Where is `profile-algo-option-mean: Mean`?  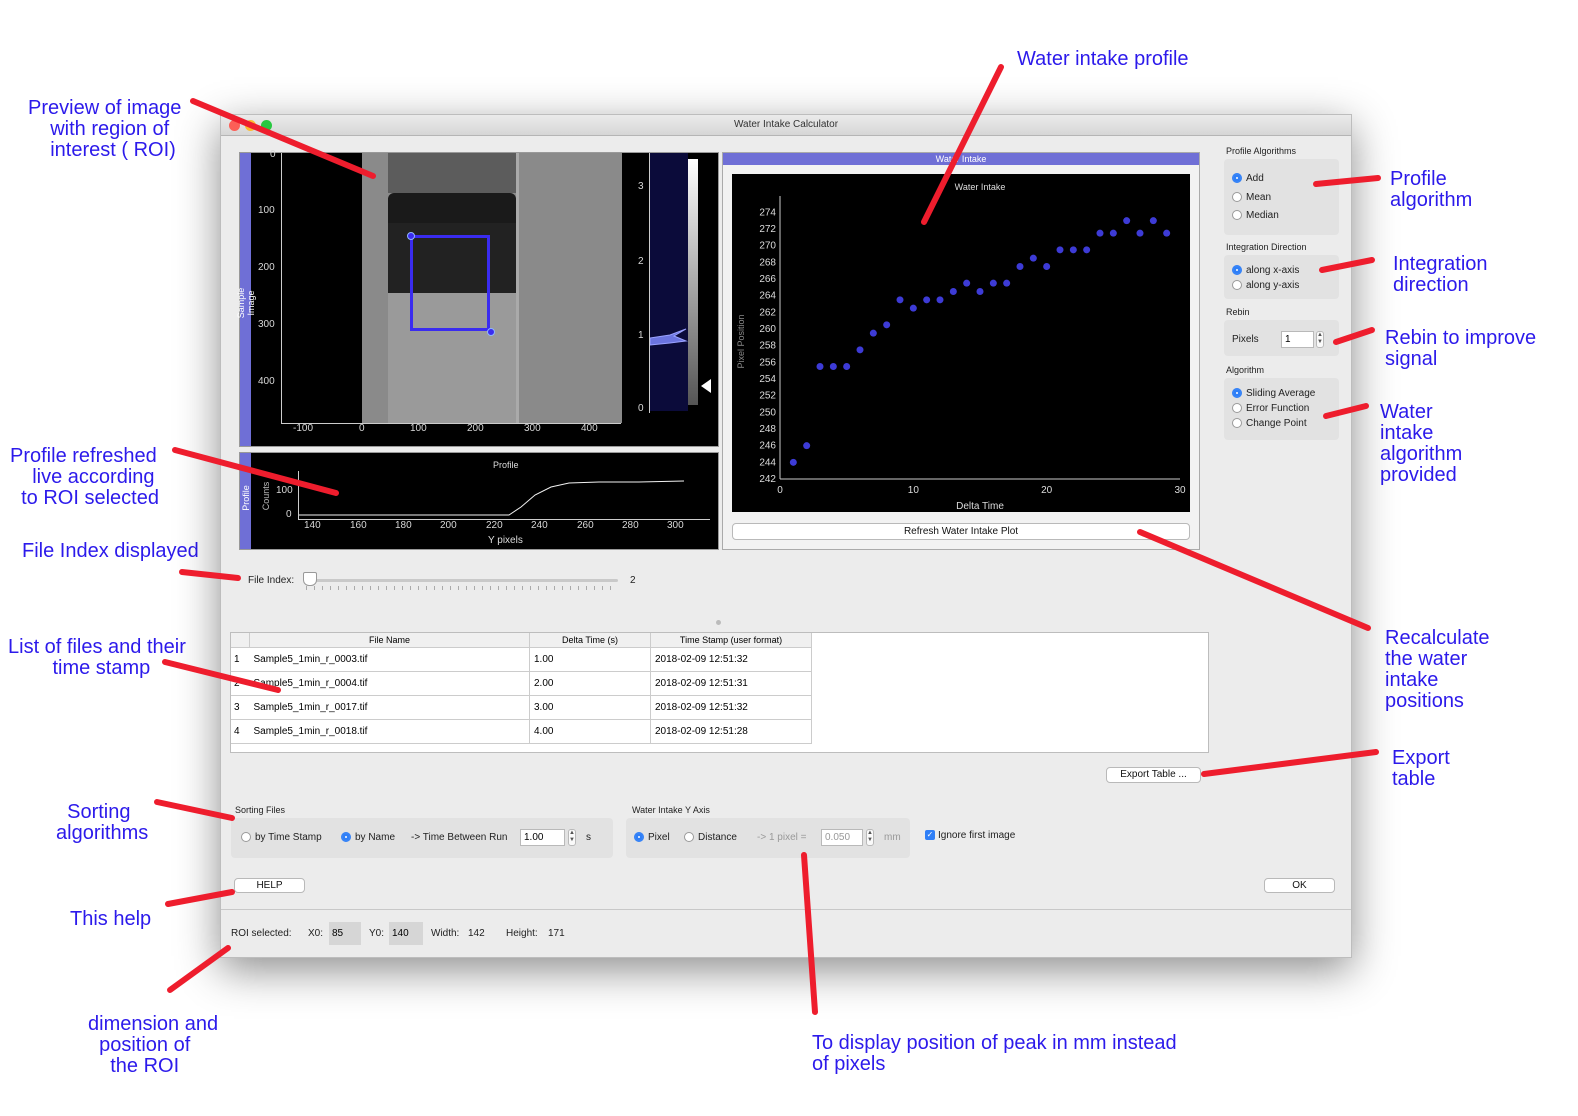 profile-algo-option-mean: Mean is located at coordinates (1251, 197).